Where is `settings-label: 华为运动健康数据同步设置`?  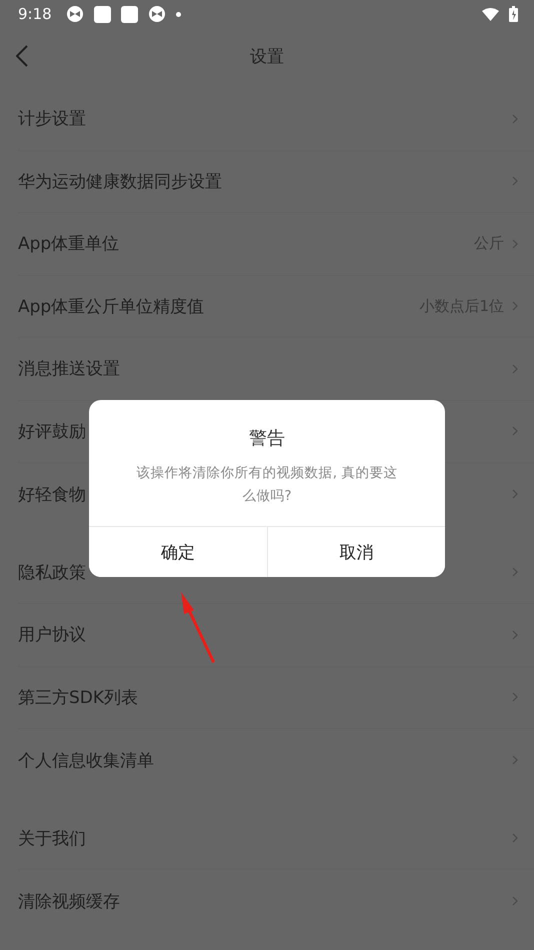
settings-label: 华为运动健康数据同步设置 is located at coordinates (120, 181).